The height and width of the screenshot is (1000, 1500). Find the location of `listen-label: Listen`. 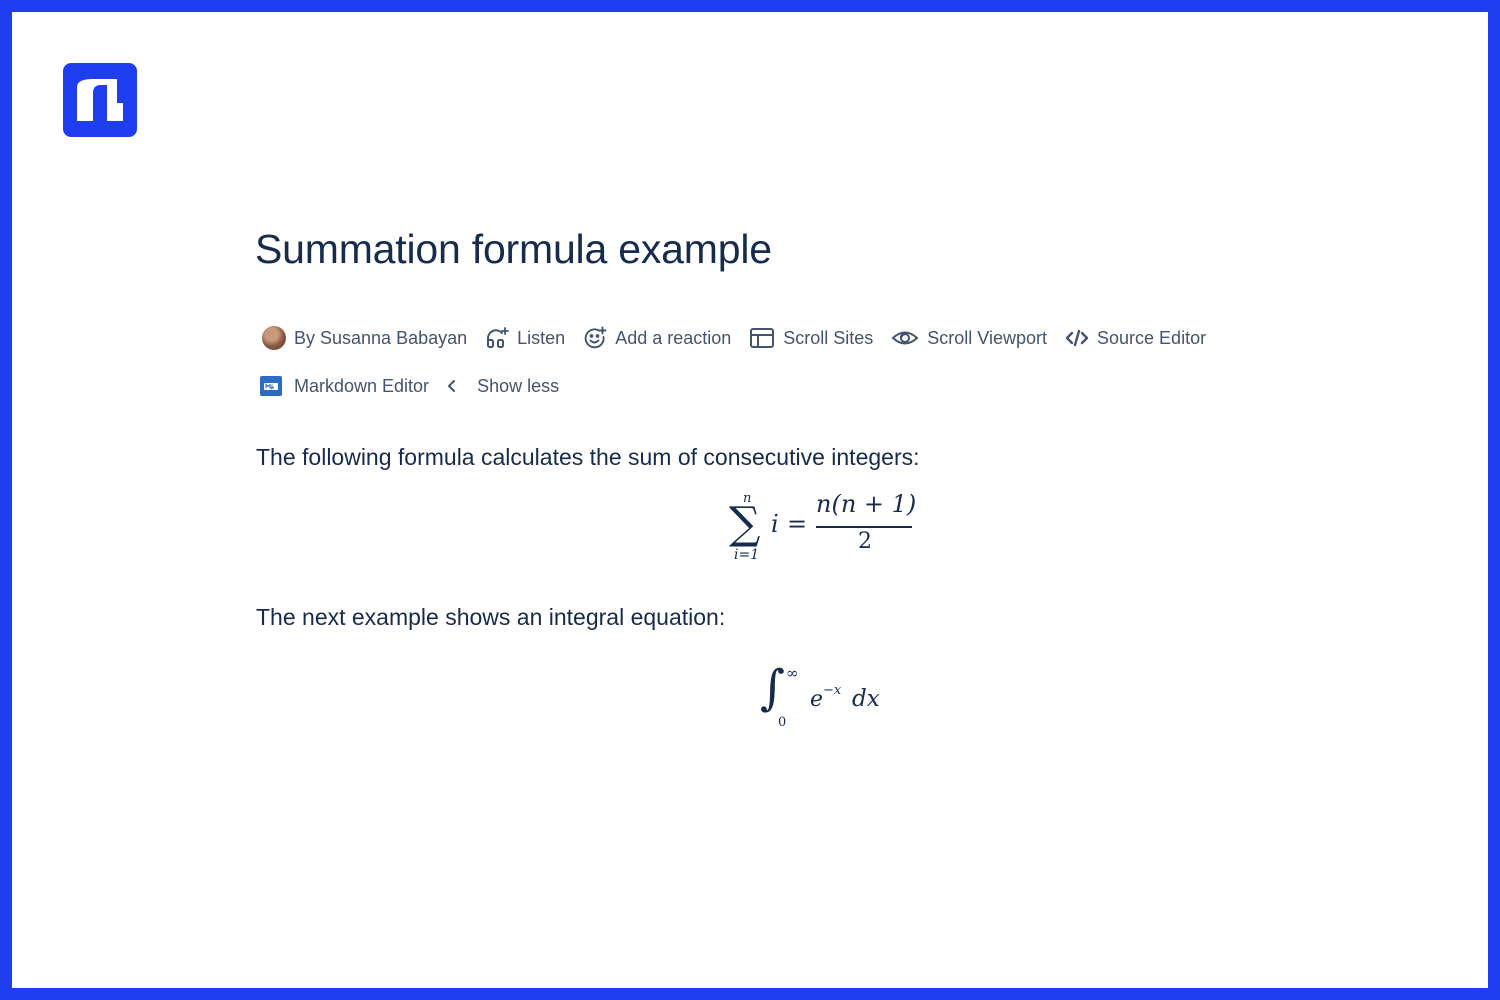

listen-label: Listen is located at coordinates (541, 337).